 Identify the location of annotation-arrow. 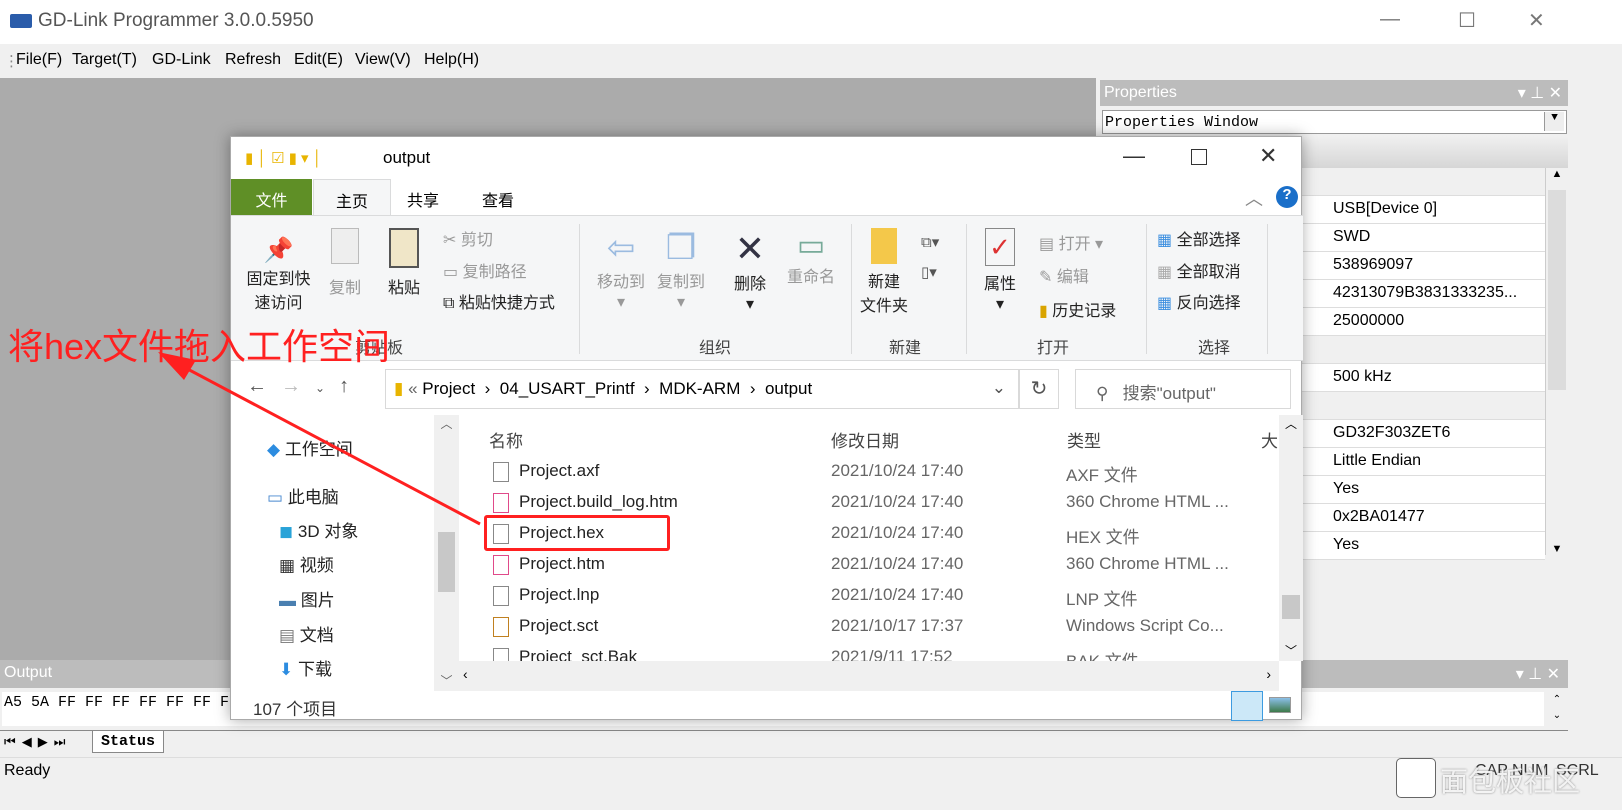
(319, 439).